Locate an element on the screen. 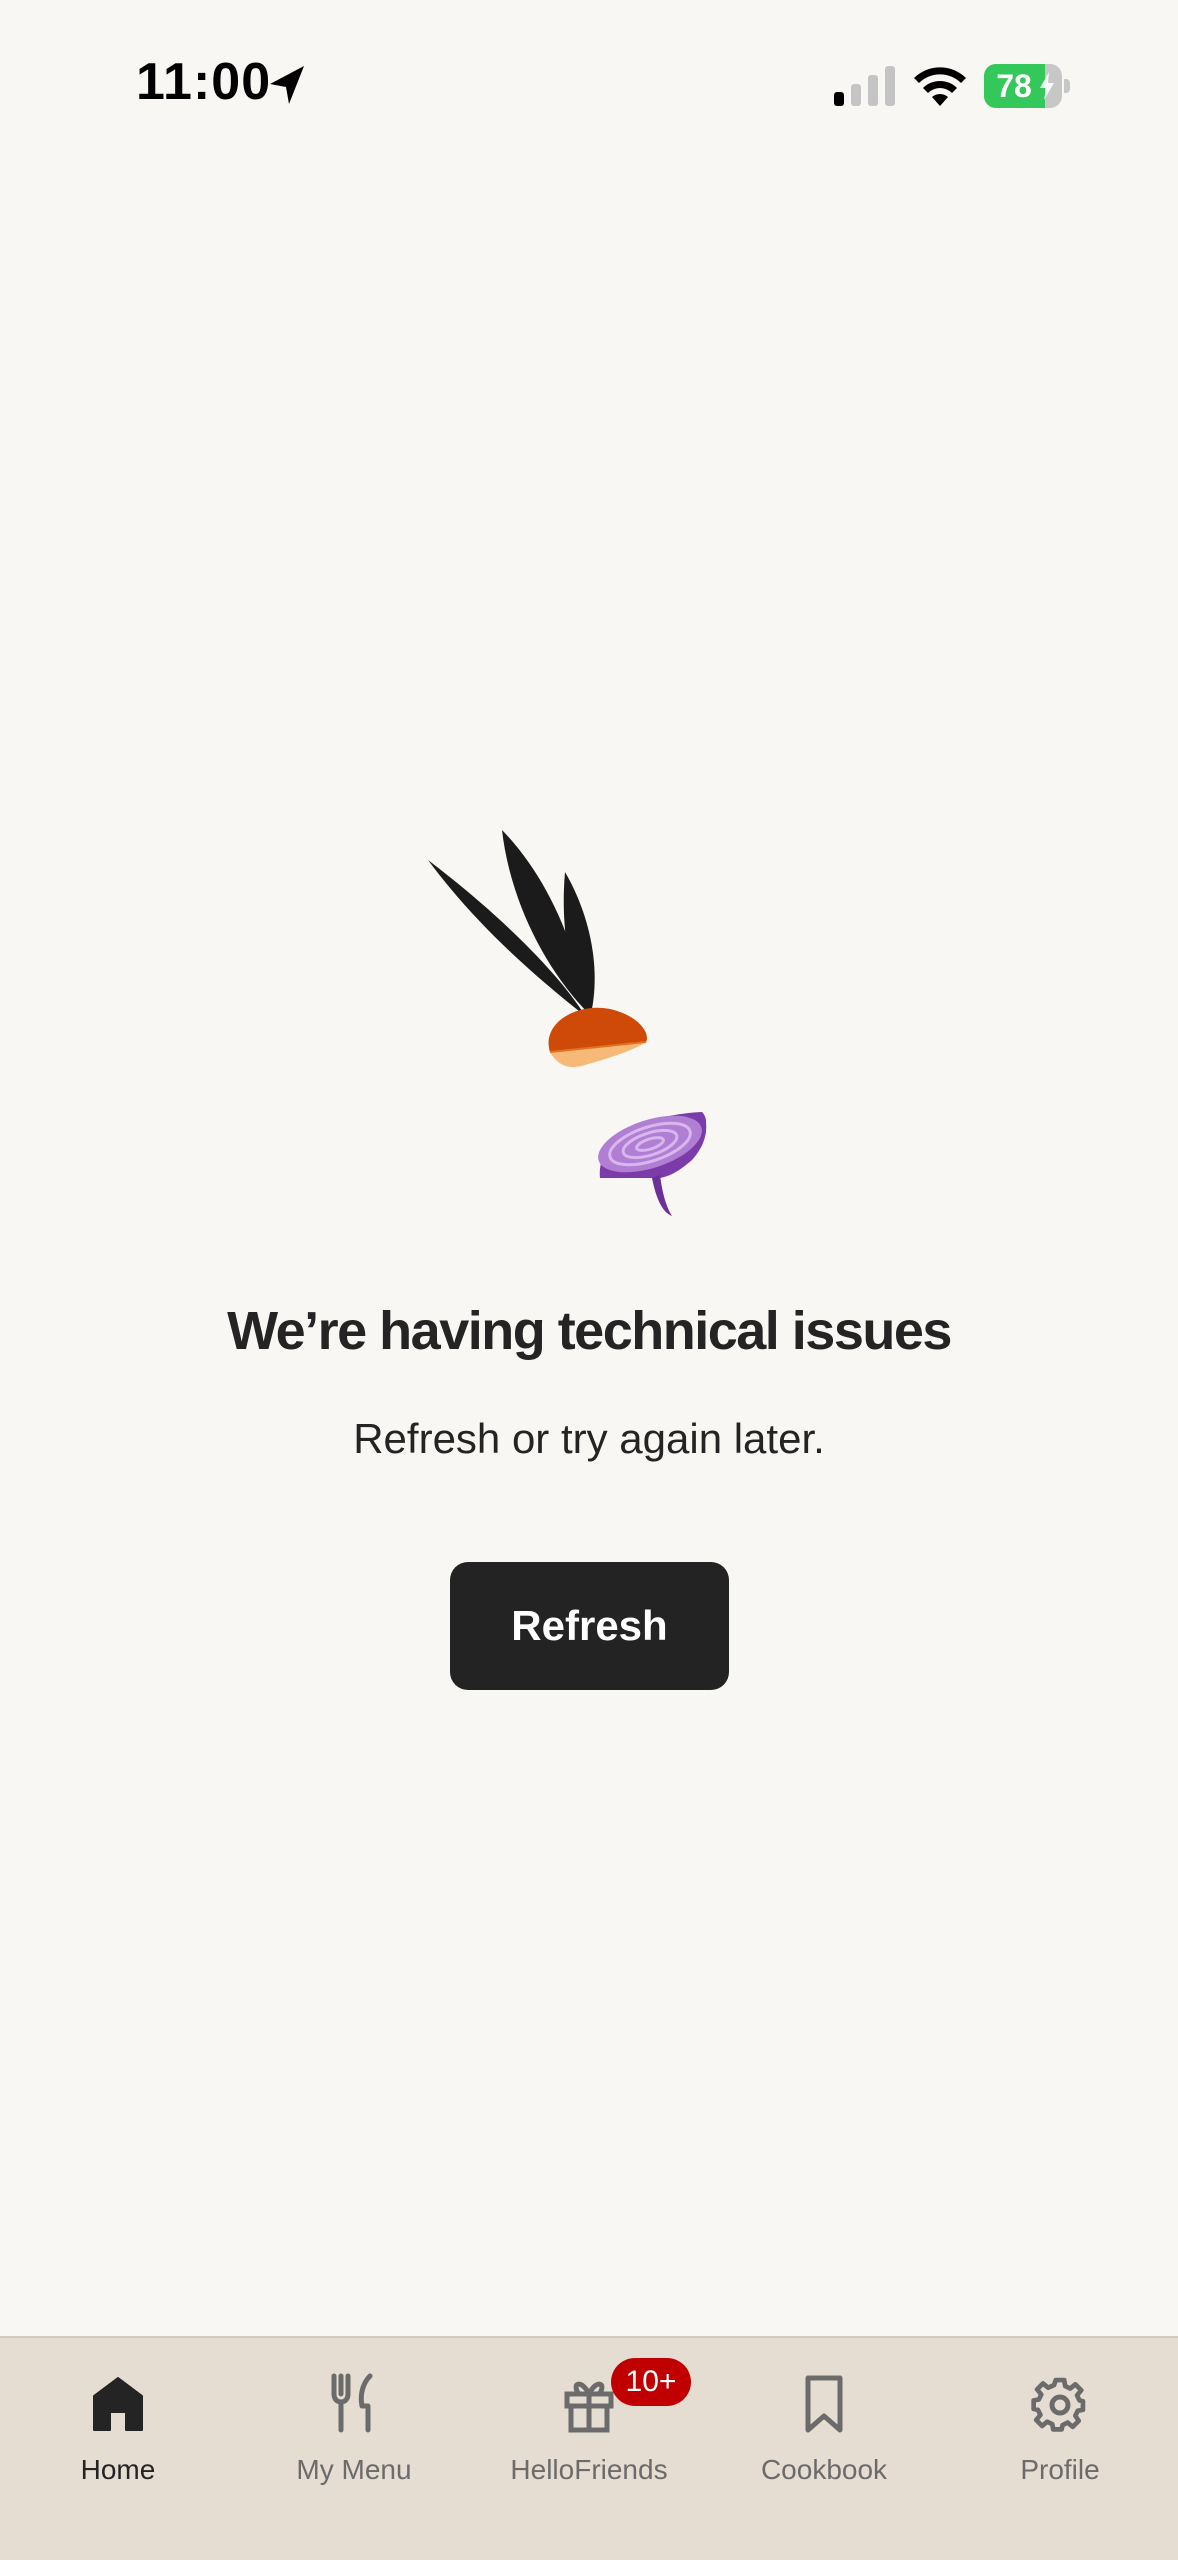 Image resolution: width=1178 pixels, height=2560 pixels. sliced-radish-and-onion-illustration is located at coordinates (567, 1023).